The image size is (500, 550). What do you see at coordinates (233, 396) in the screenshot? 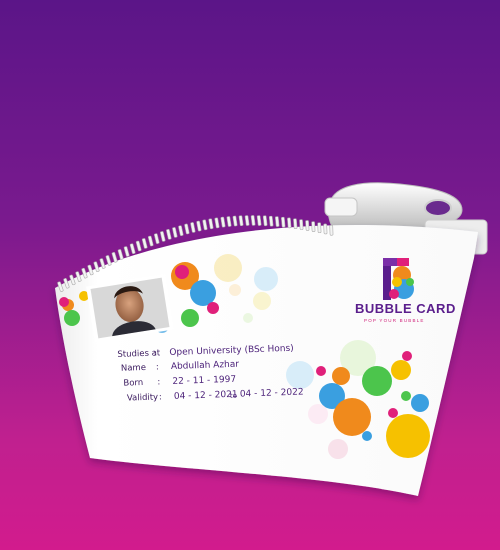
I see `field-validity-connector: to` at bounding box center [233, 396].